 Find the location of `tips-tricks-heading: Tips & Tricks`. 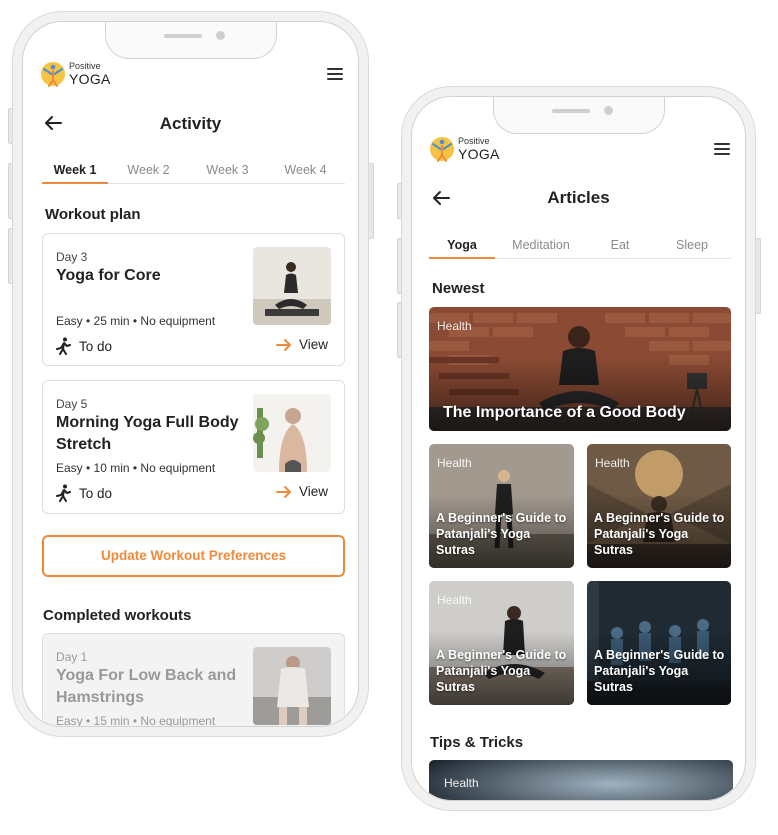

tips-tricks-heading: Tips & Tricks is located at coordinates (477, 742).